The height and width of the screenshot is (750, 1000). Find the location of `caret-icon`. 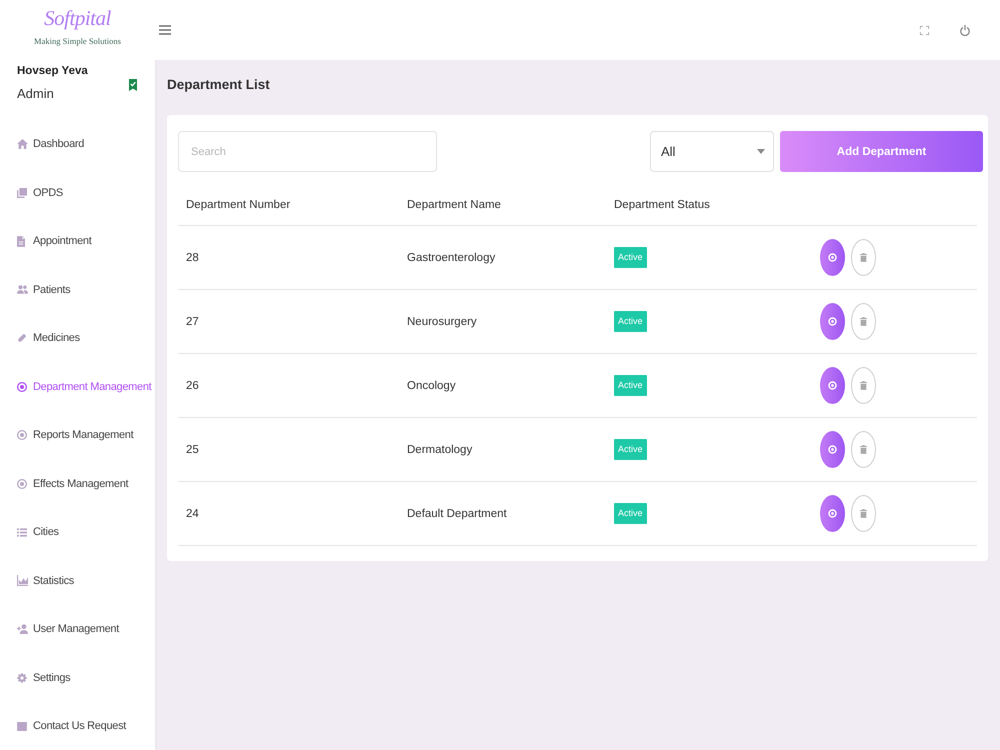

caret-icon is located at coordinates (761, 151).